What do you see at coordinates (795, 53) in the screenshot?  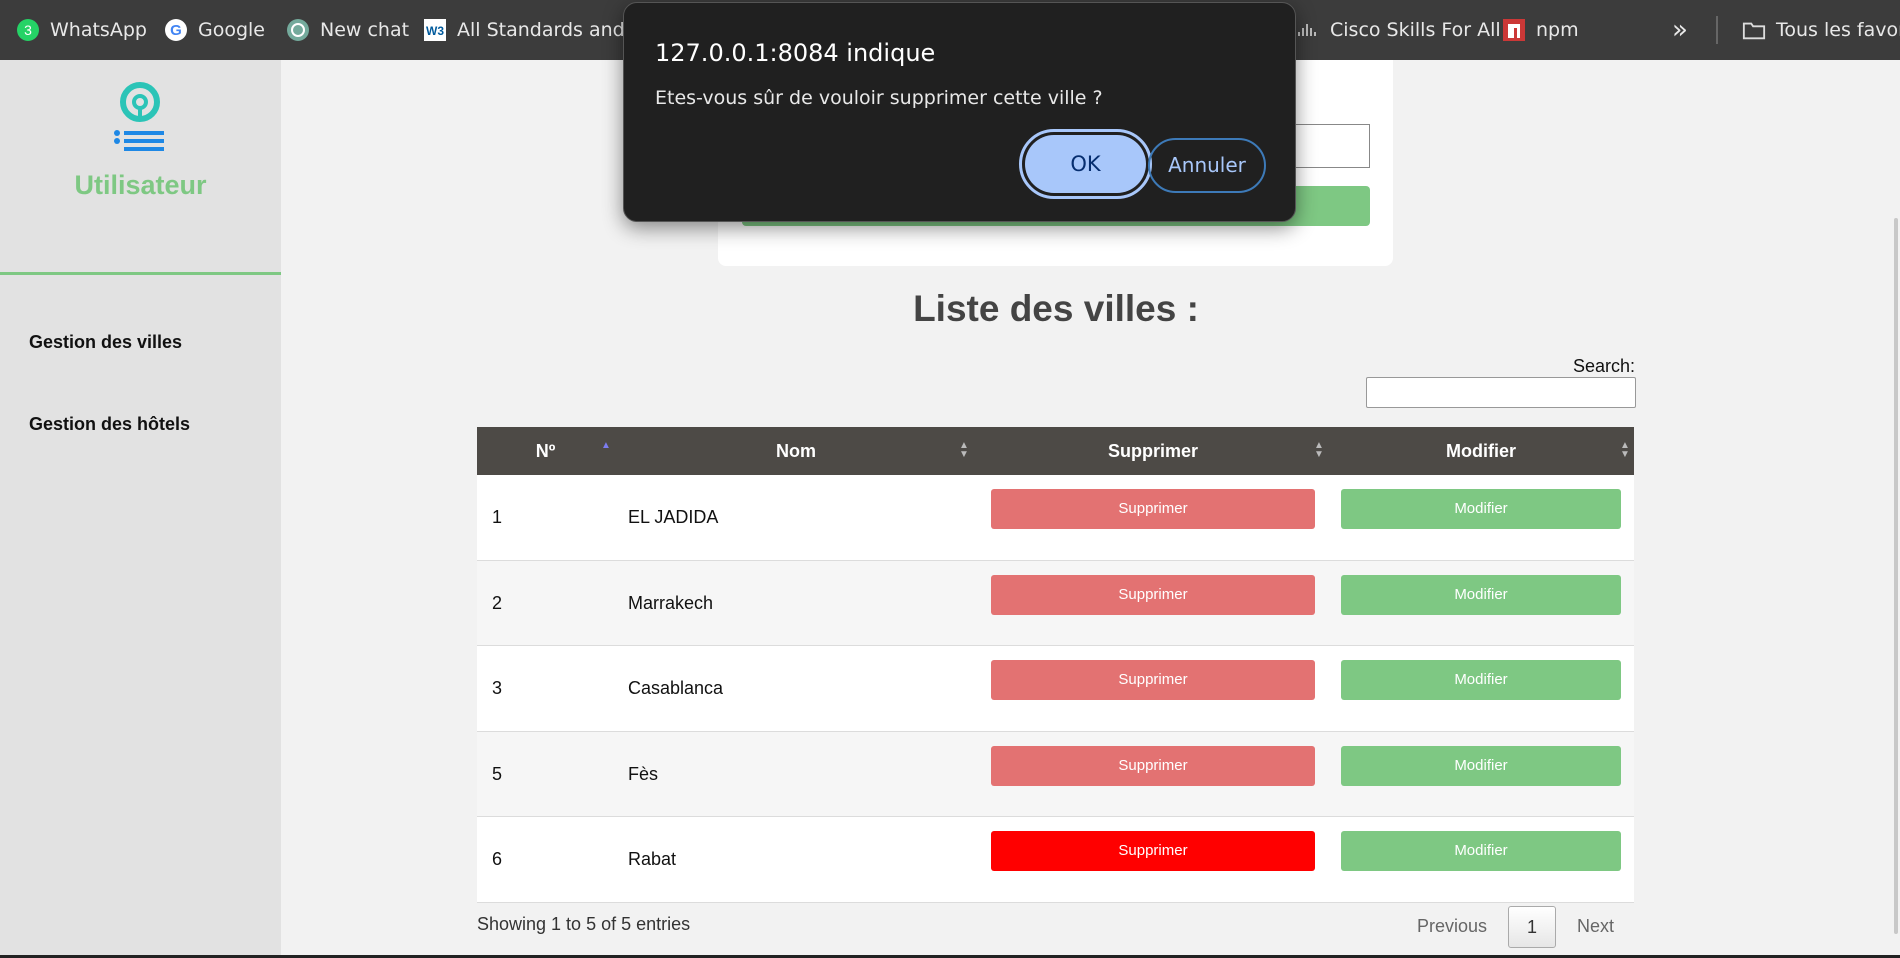 I see `dialog-title: 127.0.0.1:8084 indique` at bounding box center [795, 53].